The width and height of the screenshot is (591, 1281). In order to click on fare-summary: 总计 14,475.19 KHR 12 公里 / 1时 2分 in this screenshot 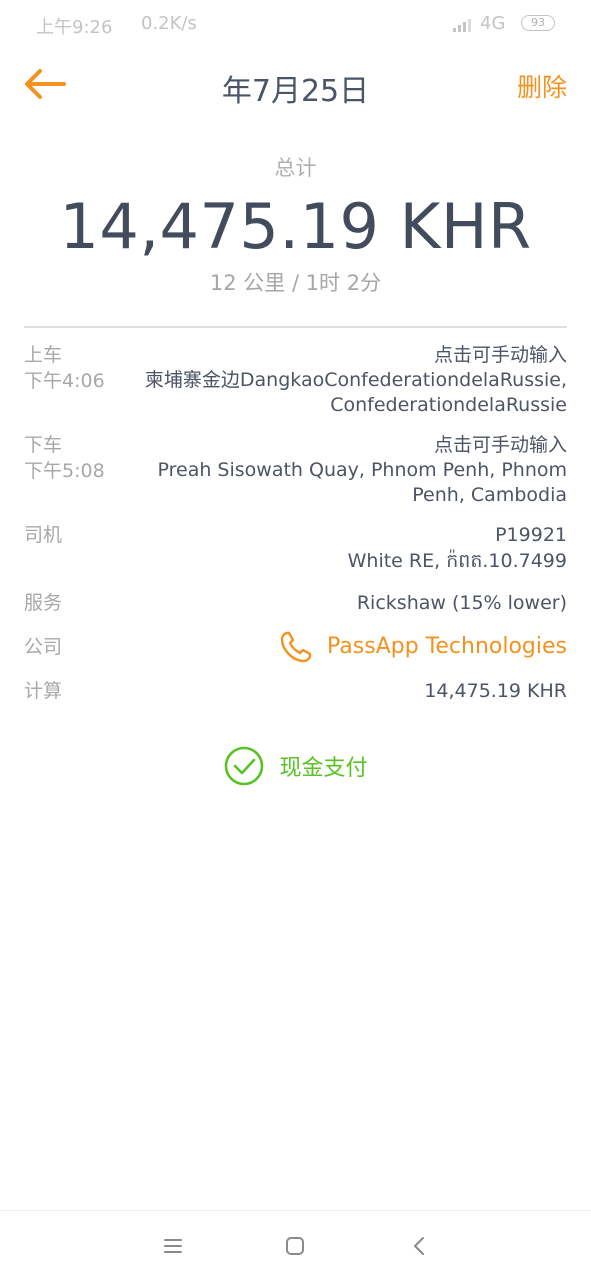, I will do `click(295, 223)`.